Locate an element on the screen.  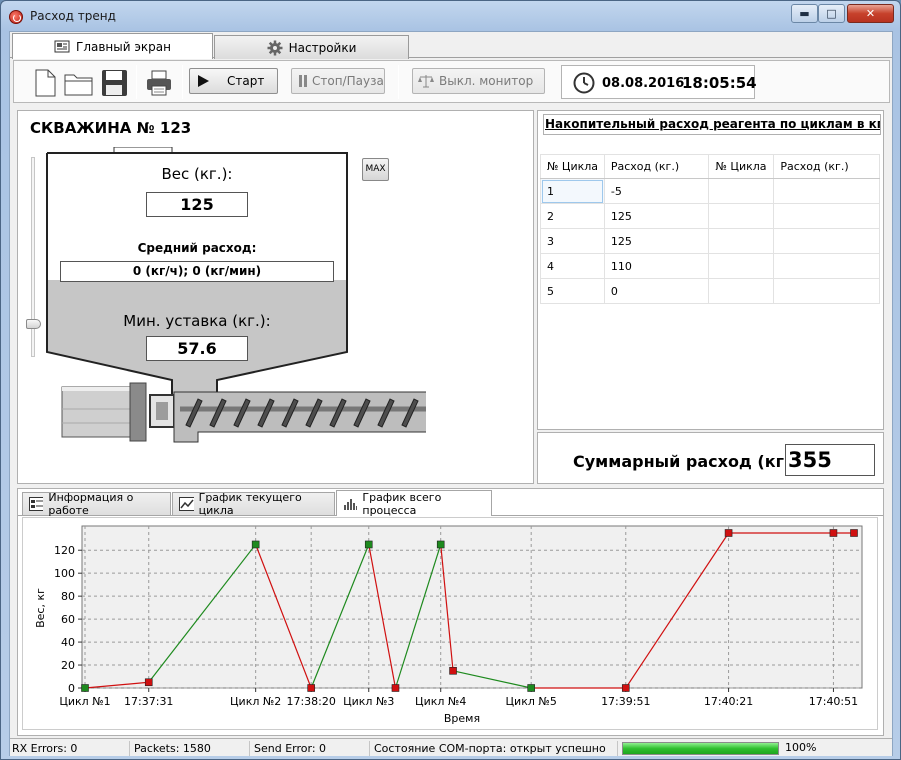
min-setpoint-value: 57.6 is located at coordinates (197, 348).